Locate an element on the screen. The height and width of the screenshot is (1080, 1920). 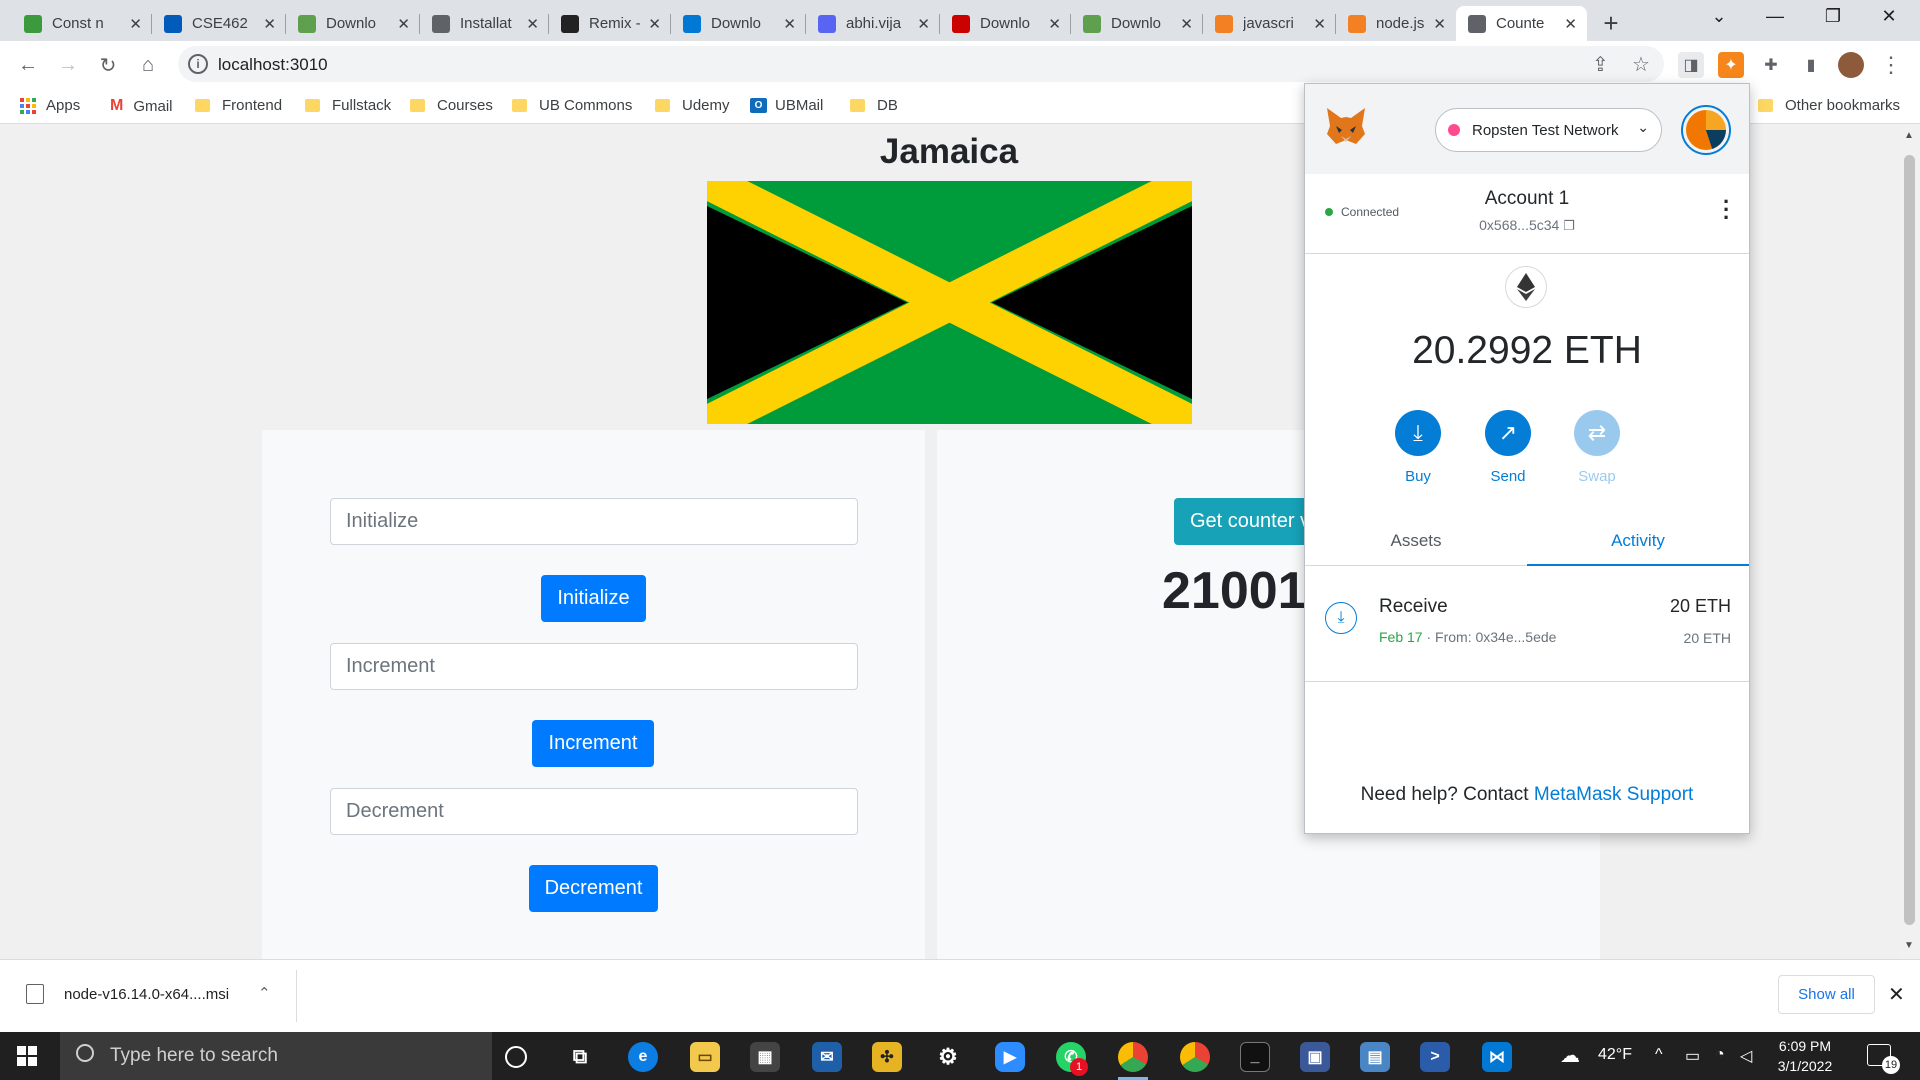
browser-tab: Installat ✕ is located at coordinates (484, 23).